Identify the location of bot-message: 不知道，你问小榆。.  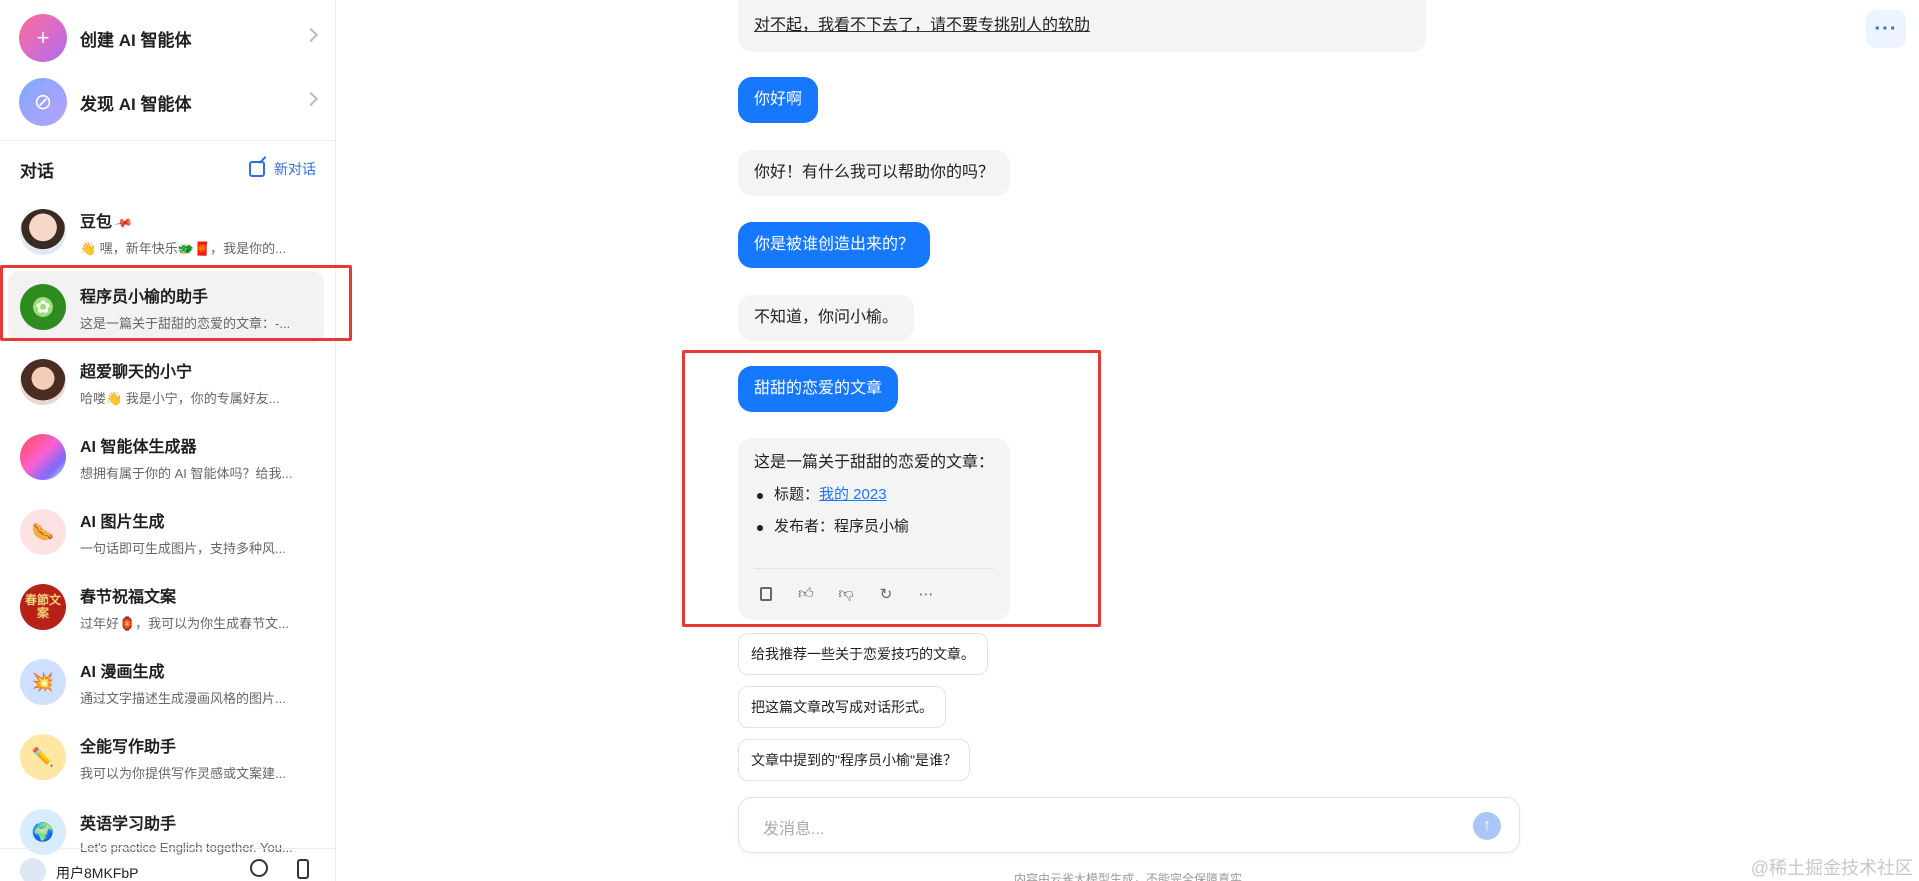
(826, 318).